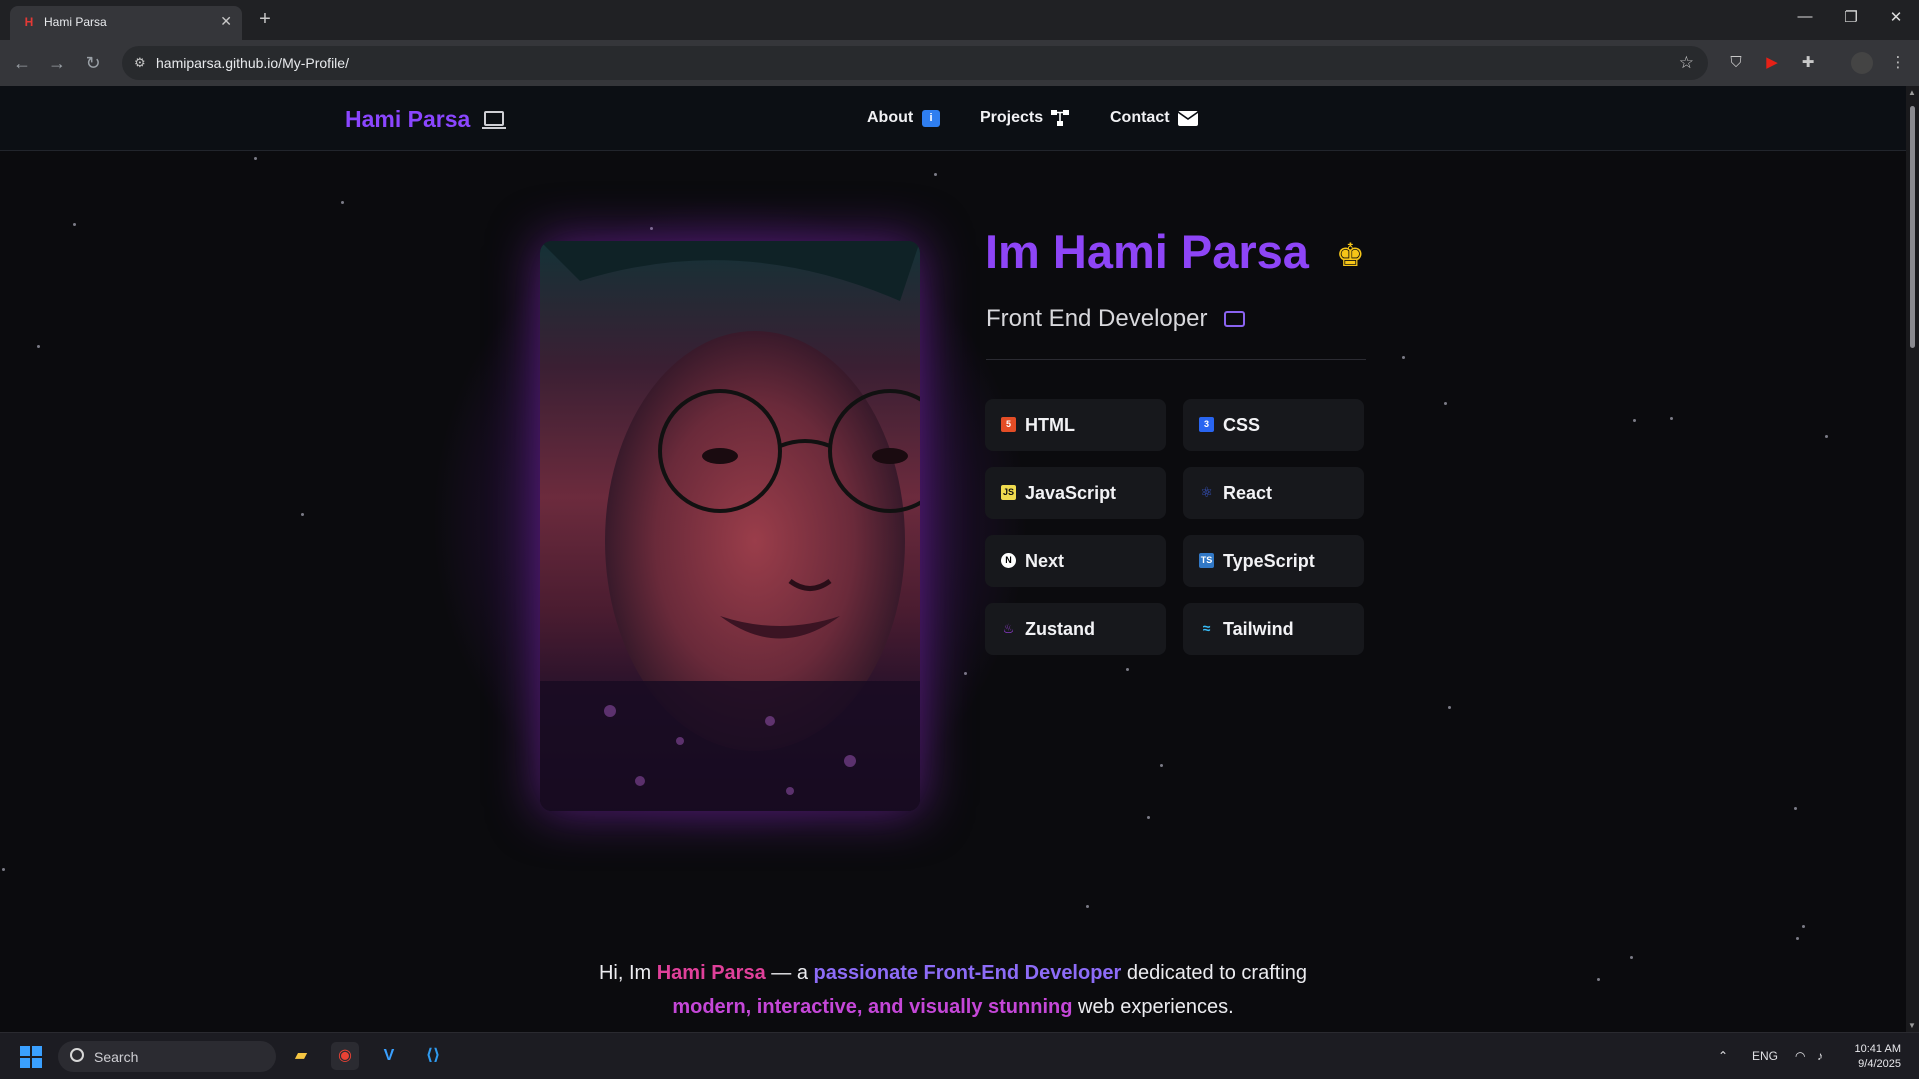 This screenshot has width=1919, height=1079. What do you see at coordinates (1723, 1056) in the screenshot?
I see `tray-chevron-icon: ⌃` at bounding box center [1723, 1056].